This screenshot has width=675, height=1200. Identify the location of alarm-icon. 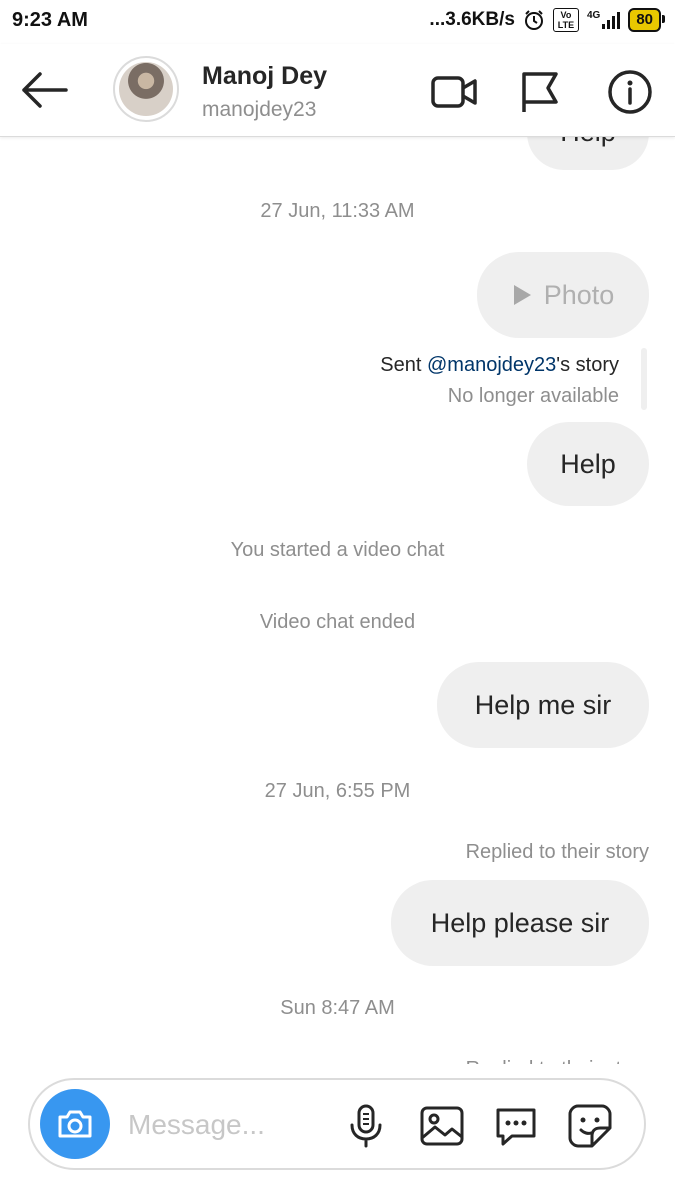
(533, 20).